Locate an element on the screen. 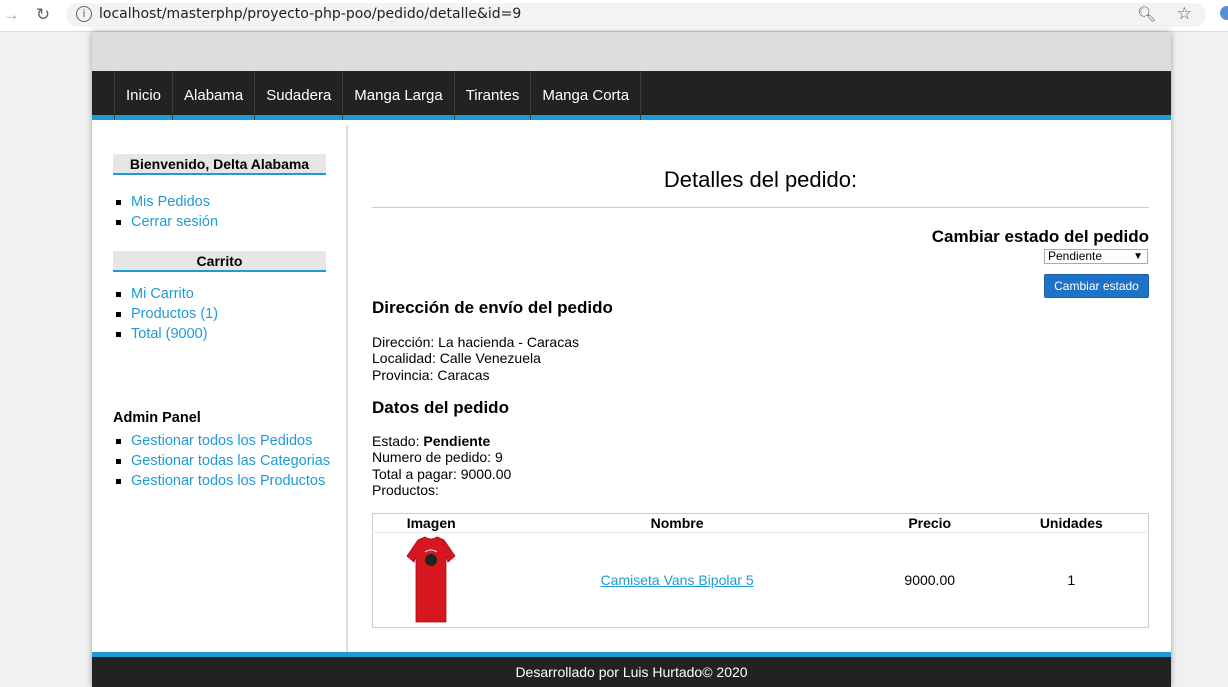 This screenshot has width=1228, height=687. product-name-link: Camiseta Vans Bipolar 5 is located at coordinates (677, 580).